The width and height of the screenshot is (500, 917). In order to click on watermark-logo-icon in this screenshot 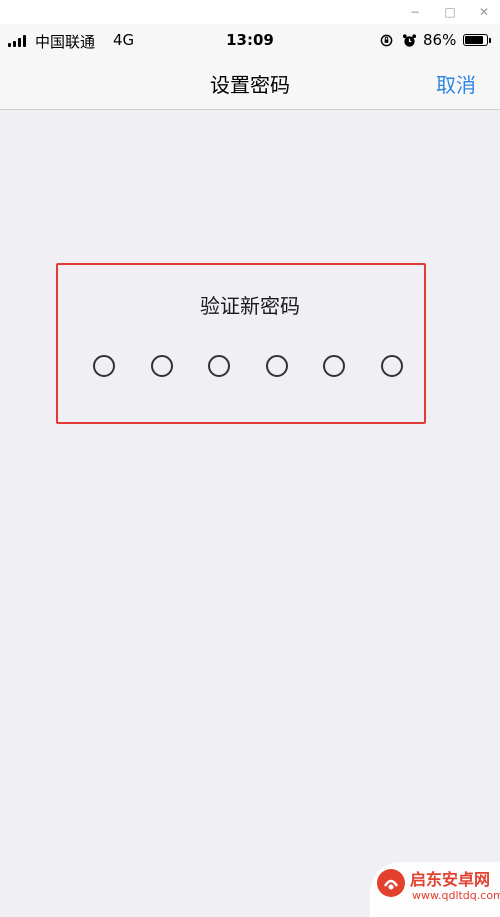, I will do `click(391, 883)`.